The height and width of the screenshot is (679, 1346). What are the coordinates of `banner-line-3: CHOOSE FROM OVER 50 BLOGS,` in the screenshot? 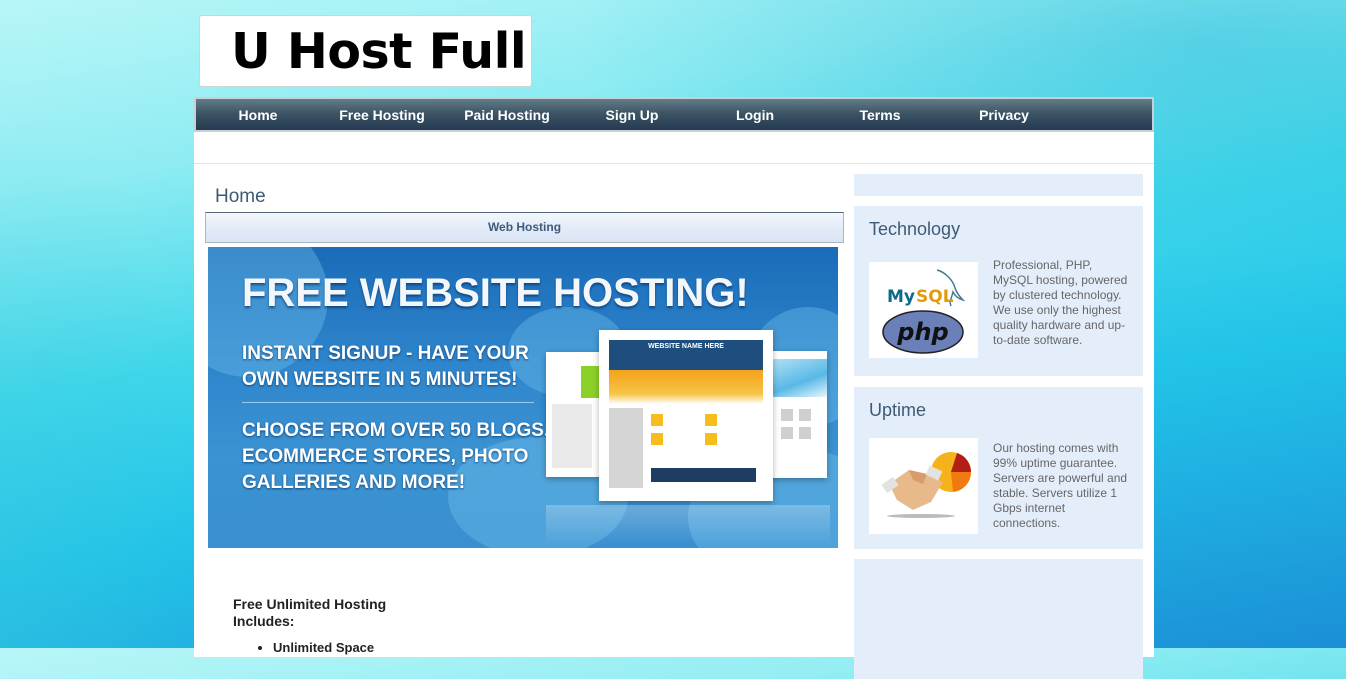 It's located at (396, 430).